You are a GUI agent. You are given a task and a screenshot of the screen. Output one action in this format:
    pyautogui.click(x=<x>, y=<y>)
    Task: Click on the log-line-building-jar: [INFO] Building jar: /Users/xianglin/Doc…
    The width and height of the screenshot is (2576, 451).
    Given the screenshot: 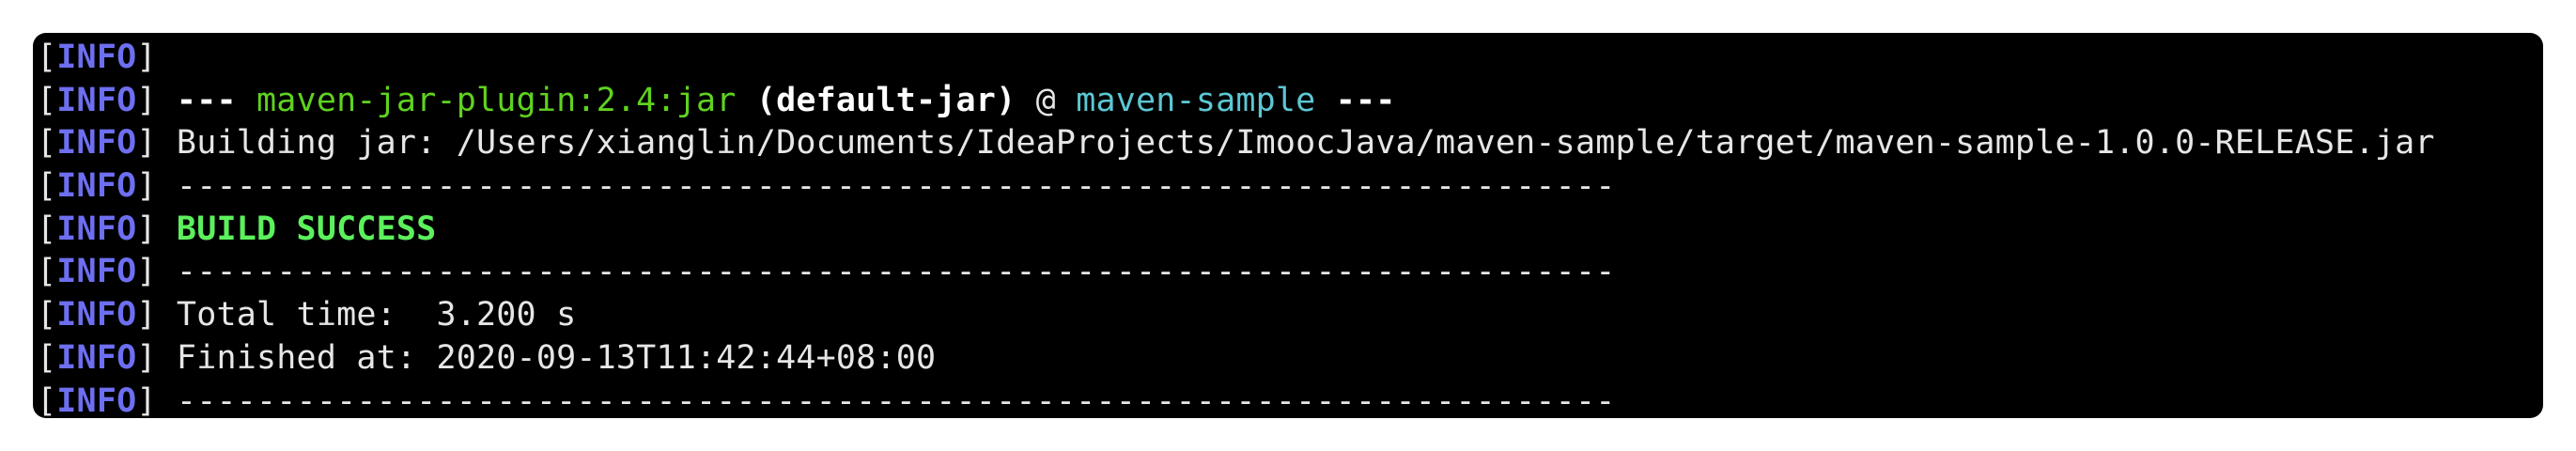 What is the action you would take?
    pyautogui.click(x=1290, y=143)
    